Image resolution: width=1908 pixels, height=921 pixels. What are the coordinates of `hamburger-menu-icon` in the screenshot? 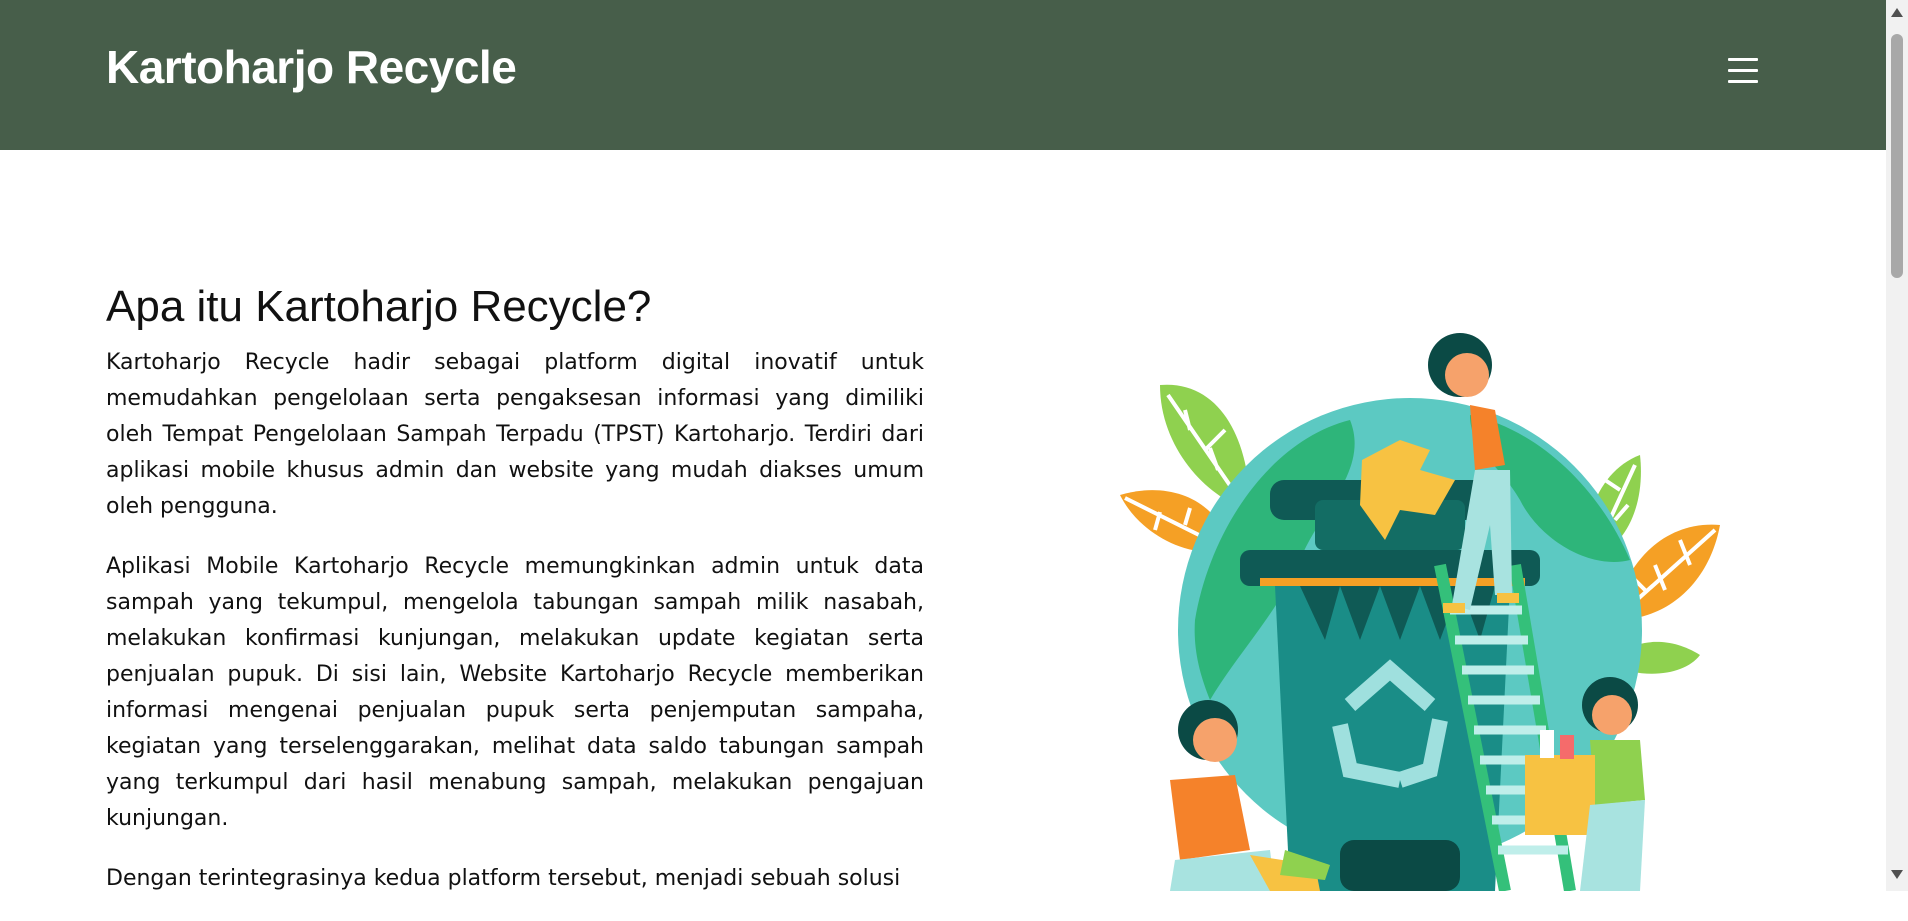 It's located at (1743, 71).